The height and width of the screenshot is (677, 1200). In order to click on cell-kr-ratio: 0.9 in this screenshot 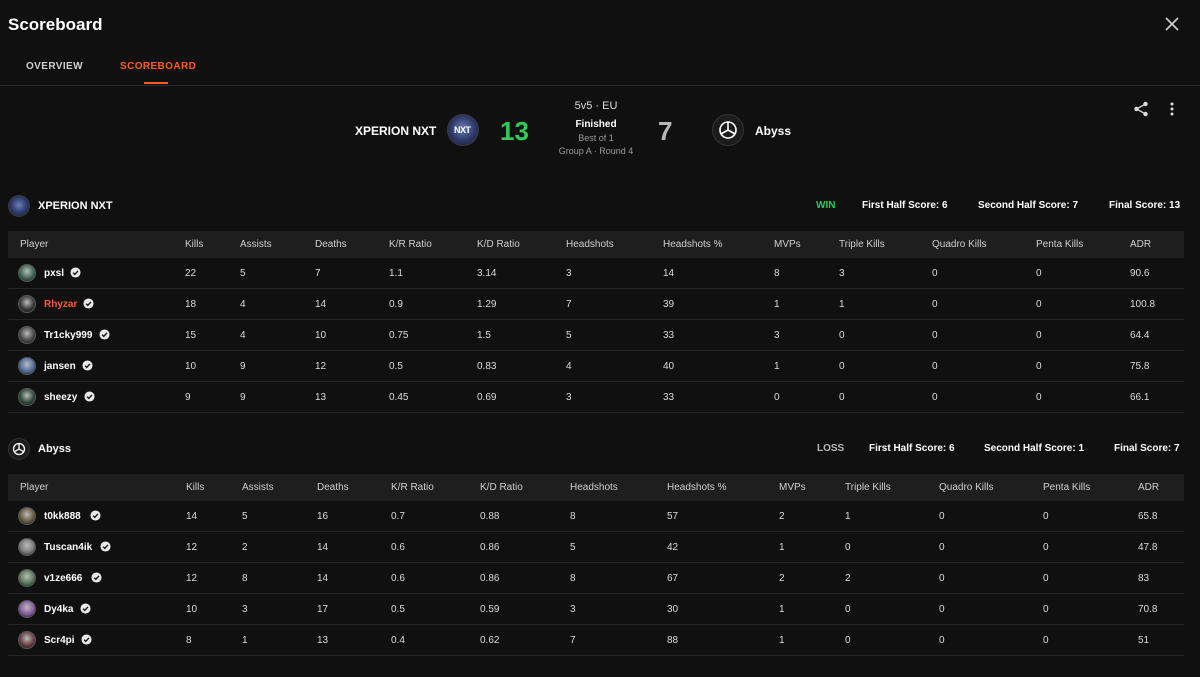, I will do `click(396, 304)`.